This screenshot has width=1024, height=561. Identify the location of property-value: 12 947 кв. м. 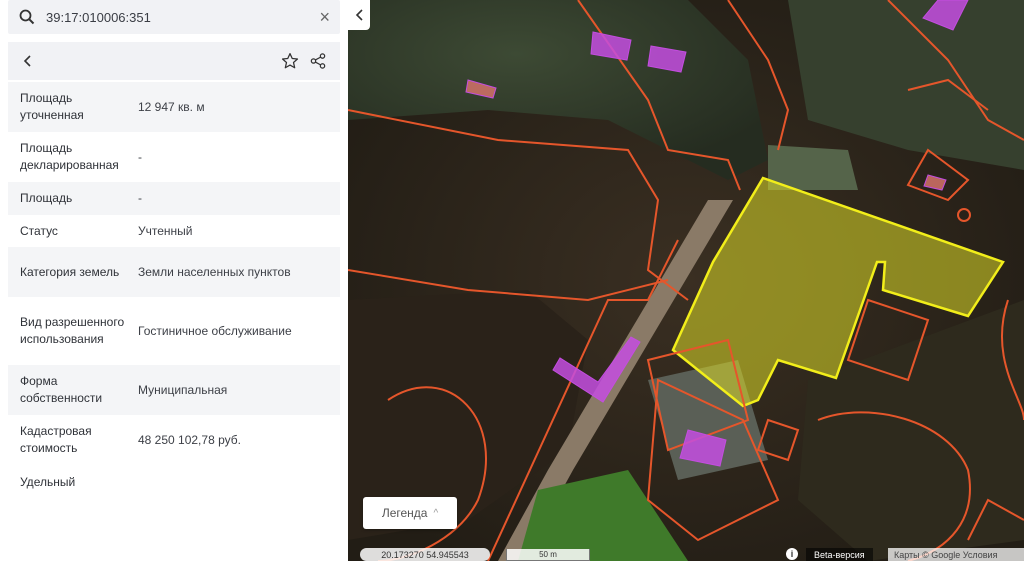
(171, 106).